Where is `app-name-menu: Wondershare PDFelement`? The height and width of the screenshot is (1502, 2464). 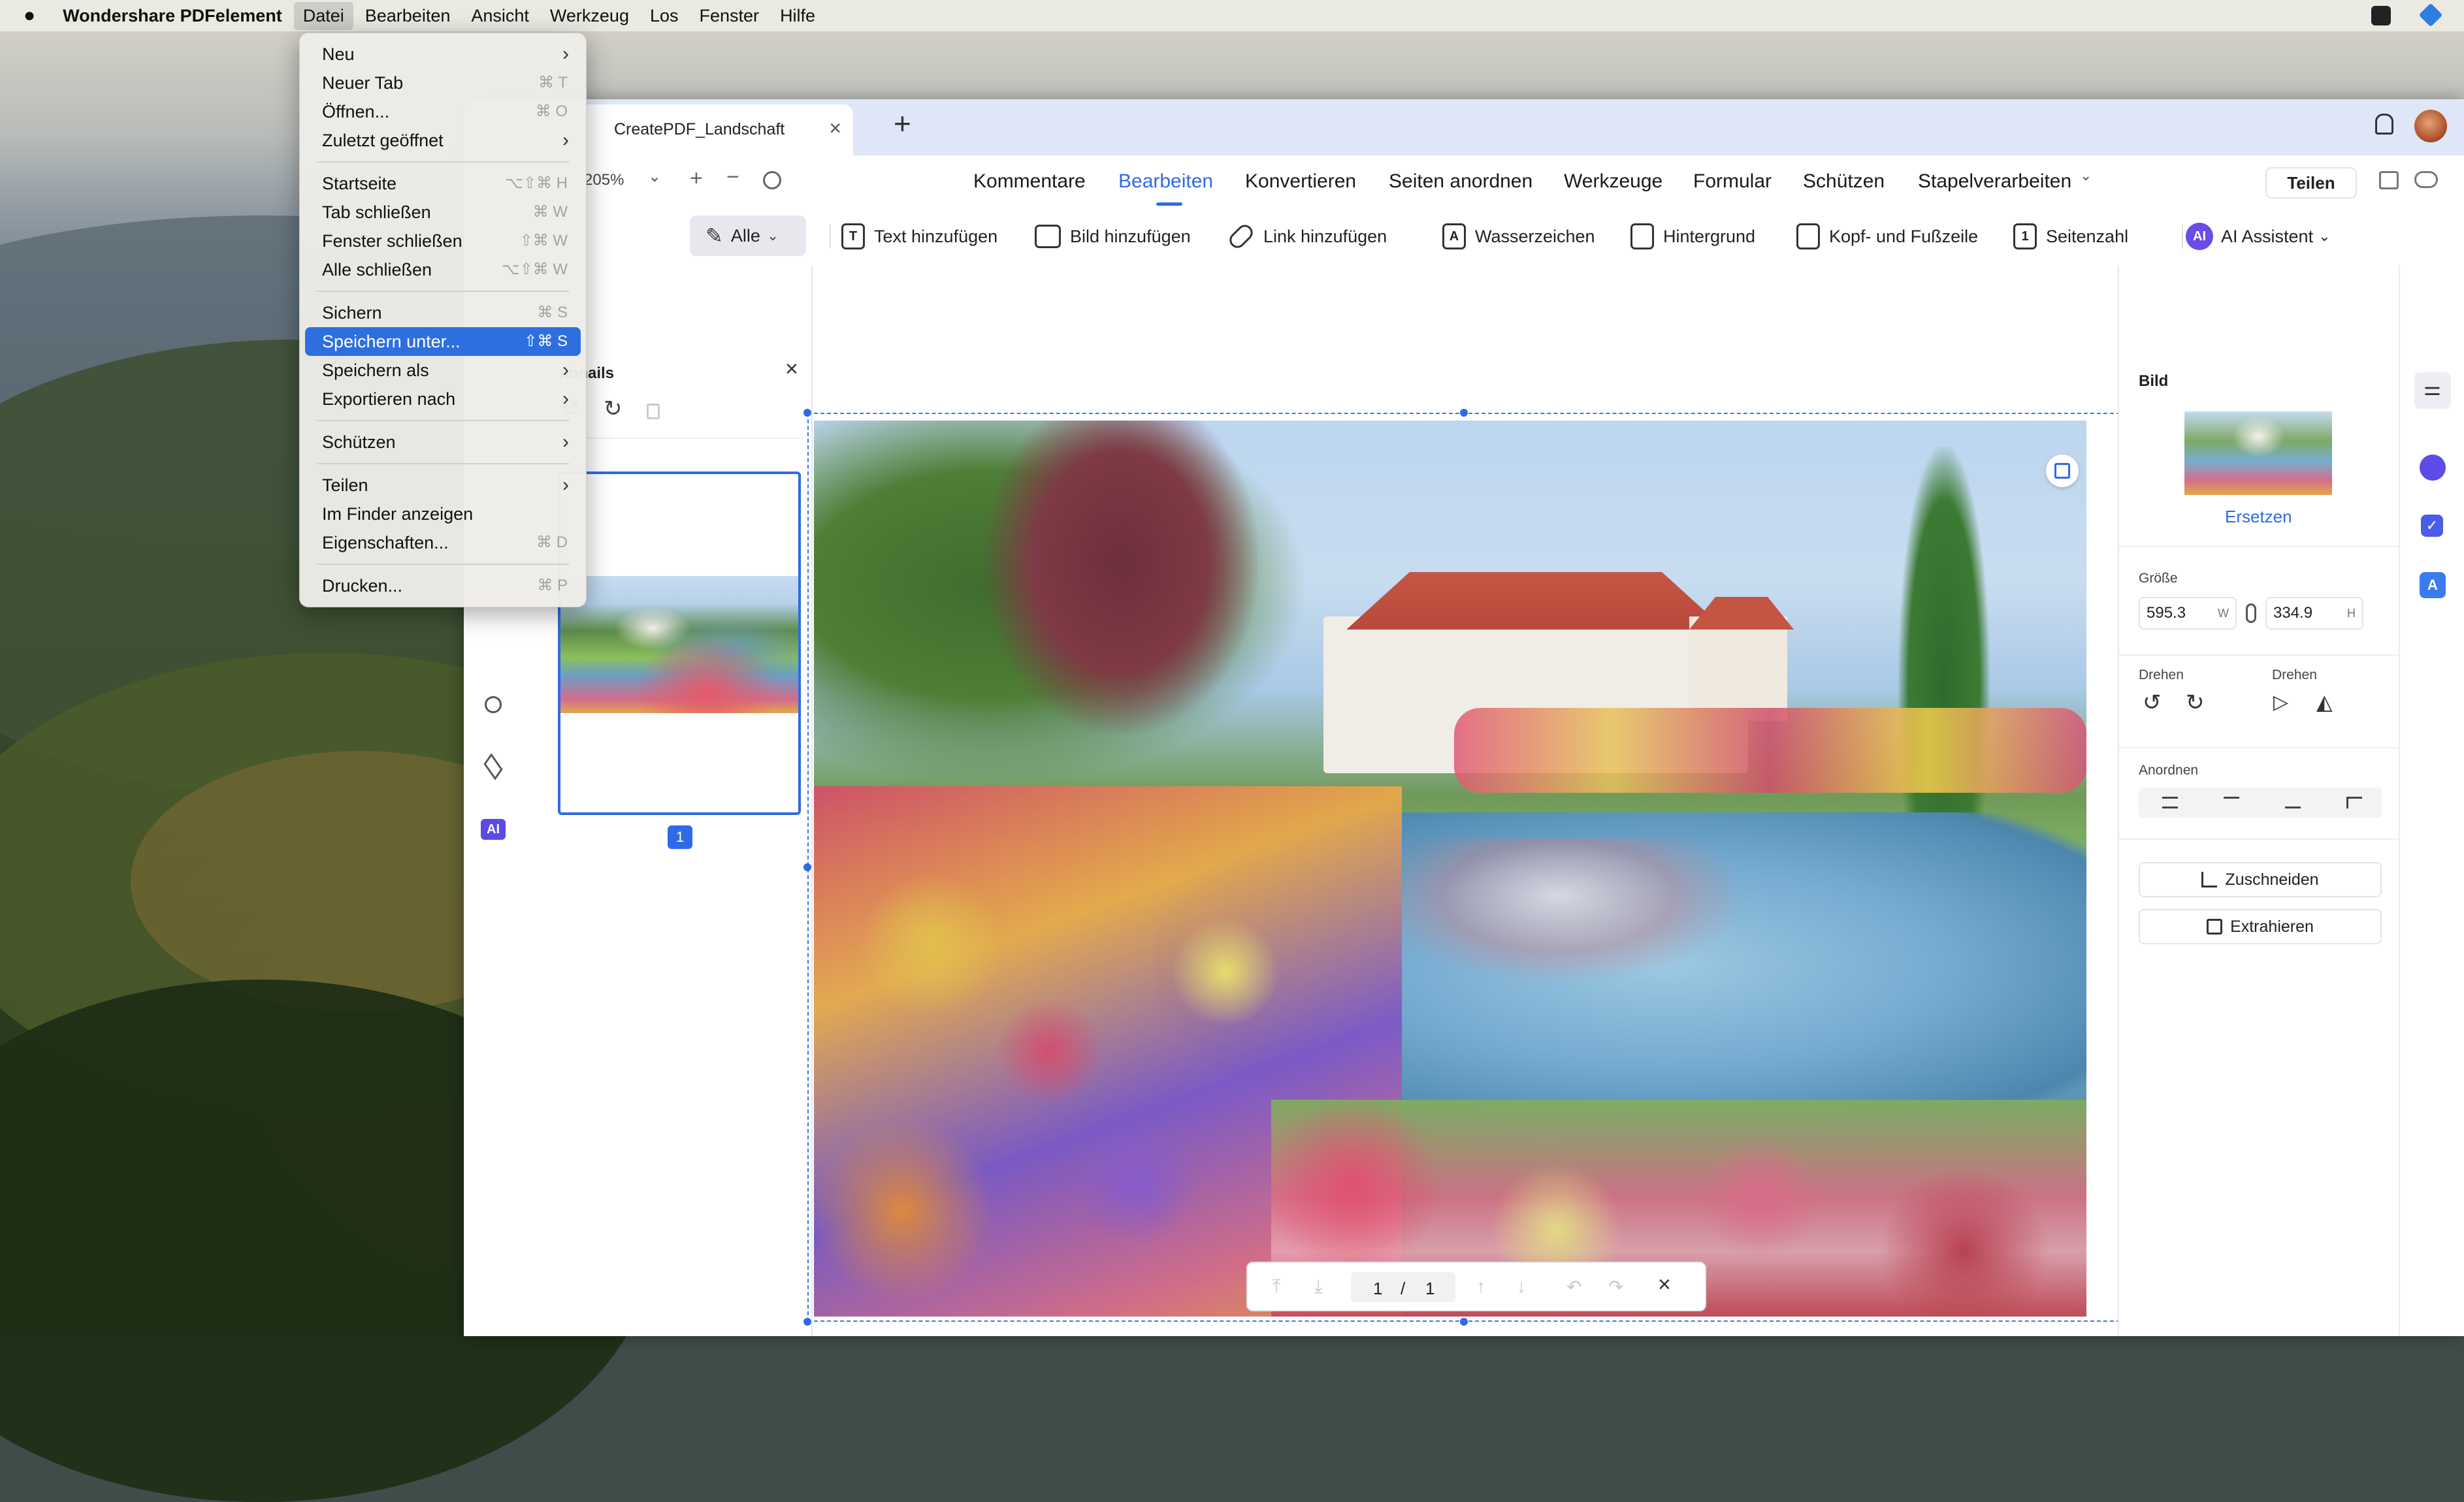 app-name-menu: Wondershare PDFelement is located at coordinates (172, 16).